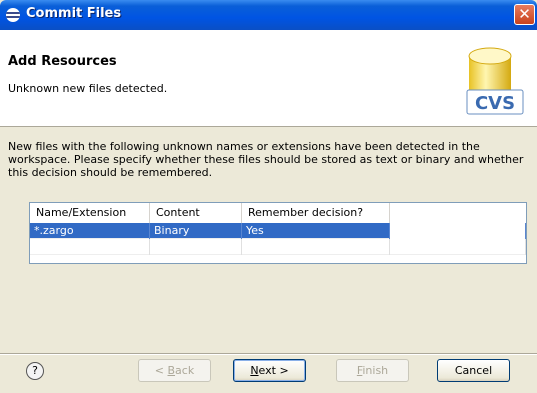 This screenshot has height=393, width=537. What do you see at coordinates (268, 354) in the screenshot?
I see `button-bar-separator` at bounding box center [268, 354].